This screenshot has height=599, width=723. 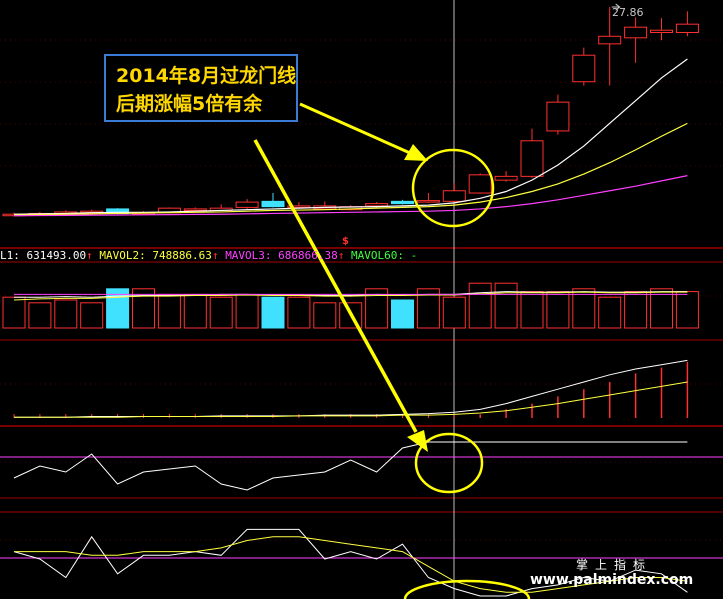 What do you see at coordinates (155, 255) in the screenshot?
I see `legend-mavol2: MAVOL2: 748886.63` at bounding box center [155, 255].